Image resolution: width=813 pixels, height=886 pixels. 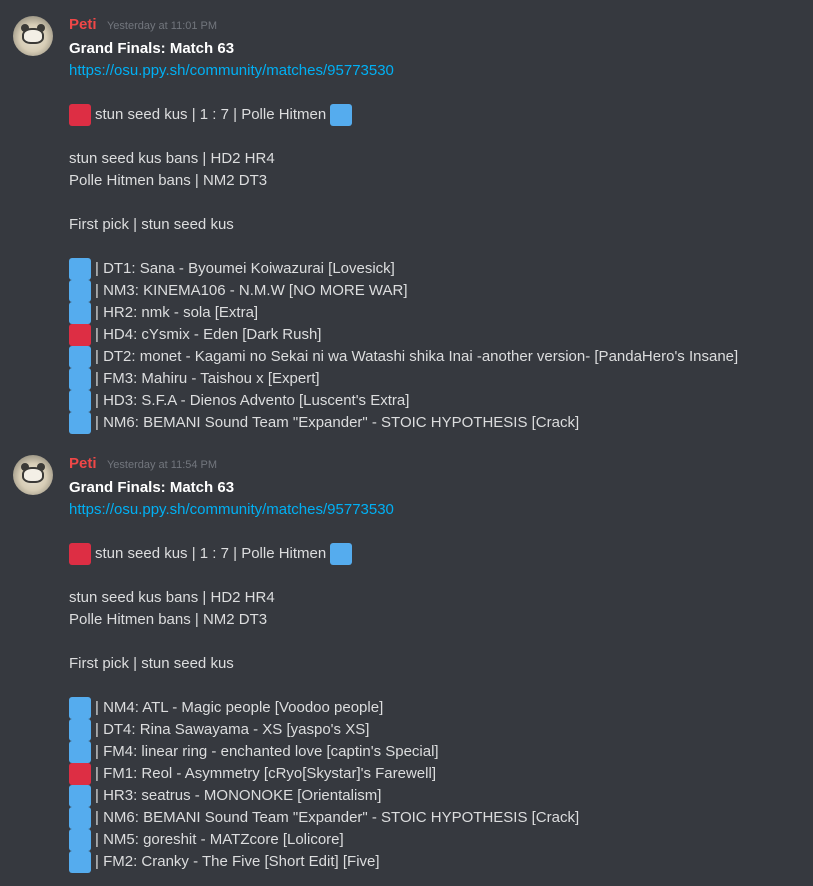 I want to click on pick-row: | NM3: KINEMA106 - N.M.W [NO MORE WAR], so click(x=436, y=291).